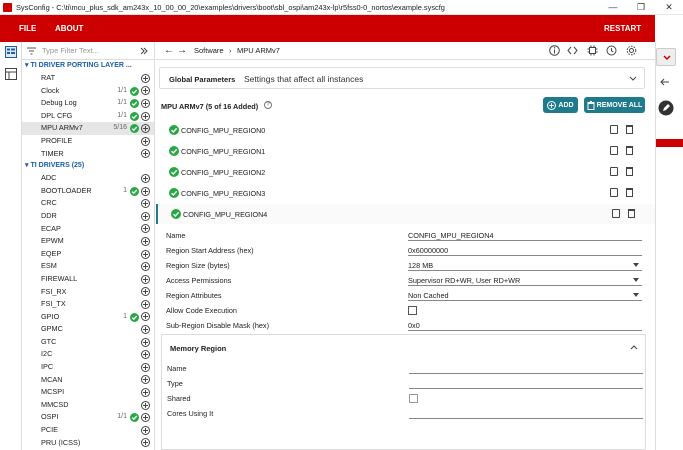  I want to click on mr-type-field, so click(526, 382).